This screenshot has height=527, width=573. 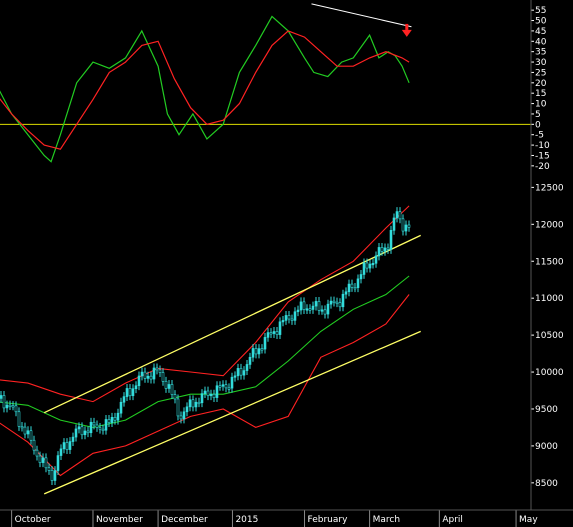 What do you see at coordinates (528, 520) in the screenshot?
I see `month-label: May` at bounding box center [528, 520].